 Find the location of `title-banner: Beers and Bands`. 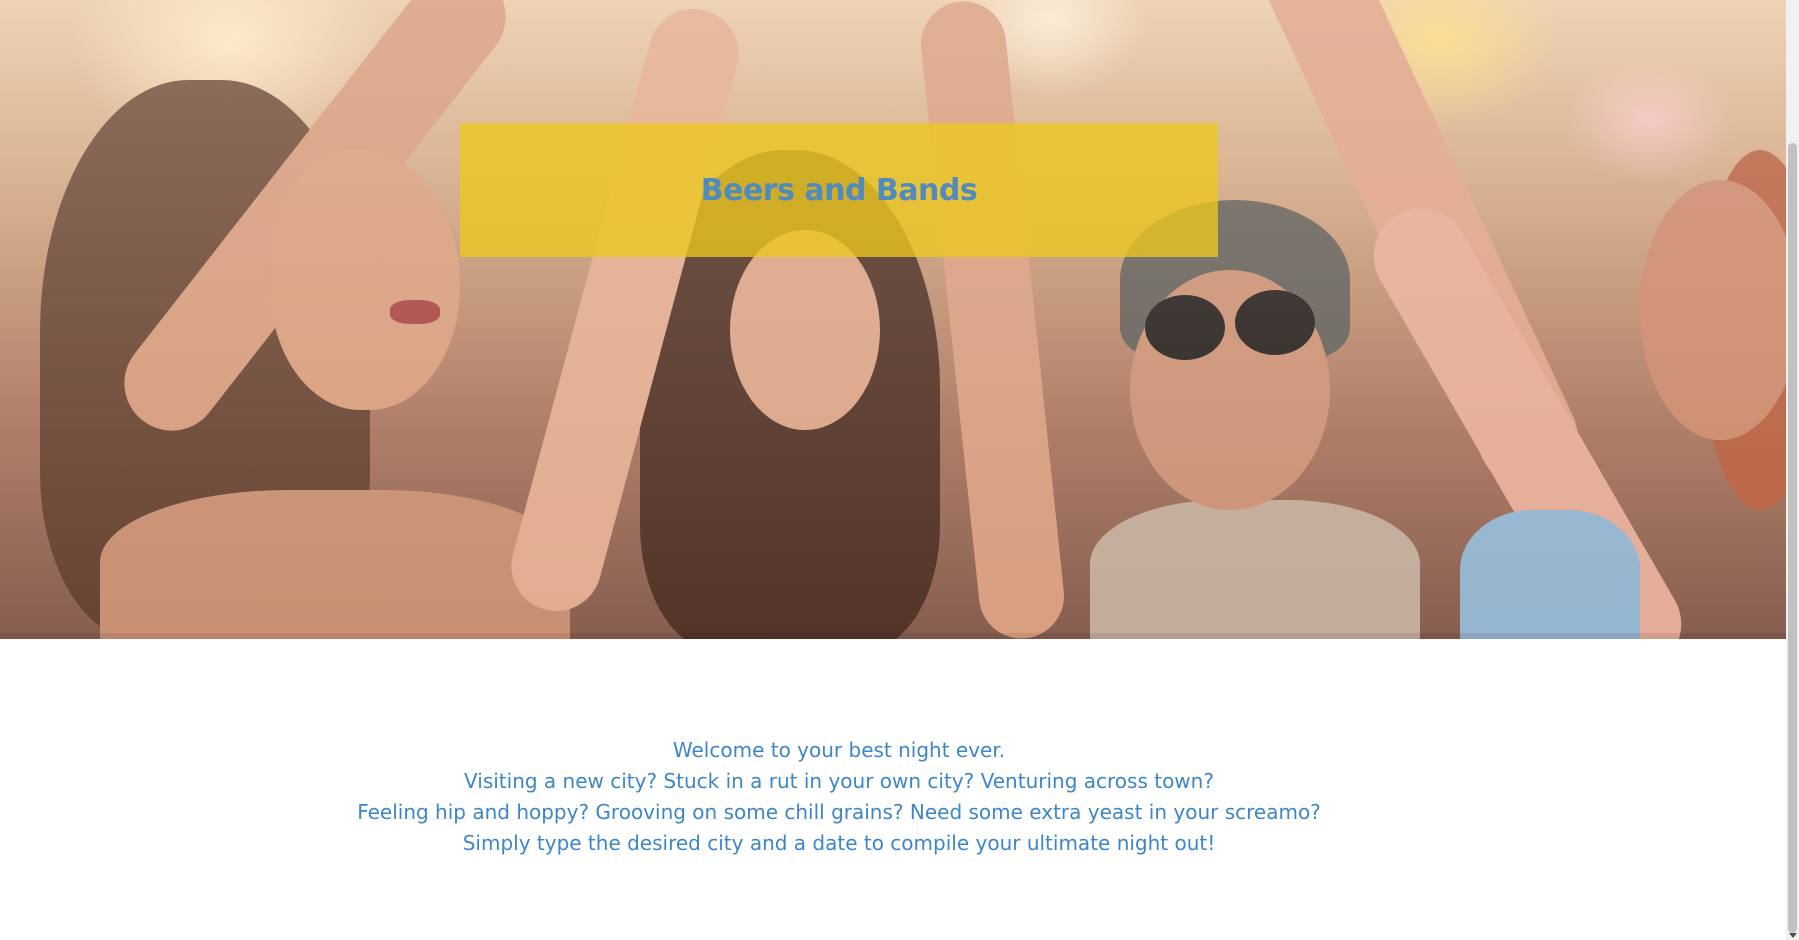

title-banner: Beers and Bands is located at coordinates (839, 190).